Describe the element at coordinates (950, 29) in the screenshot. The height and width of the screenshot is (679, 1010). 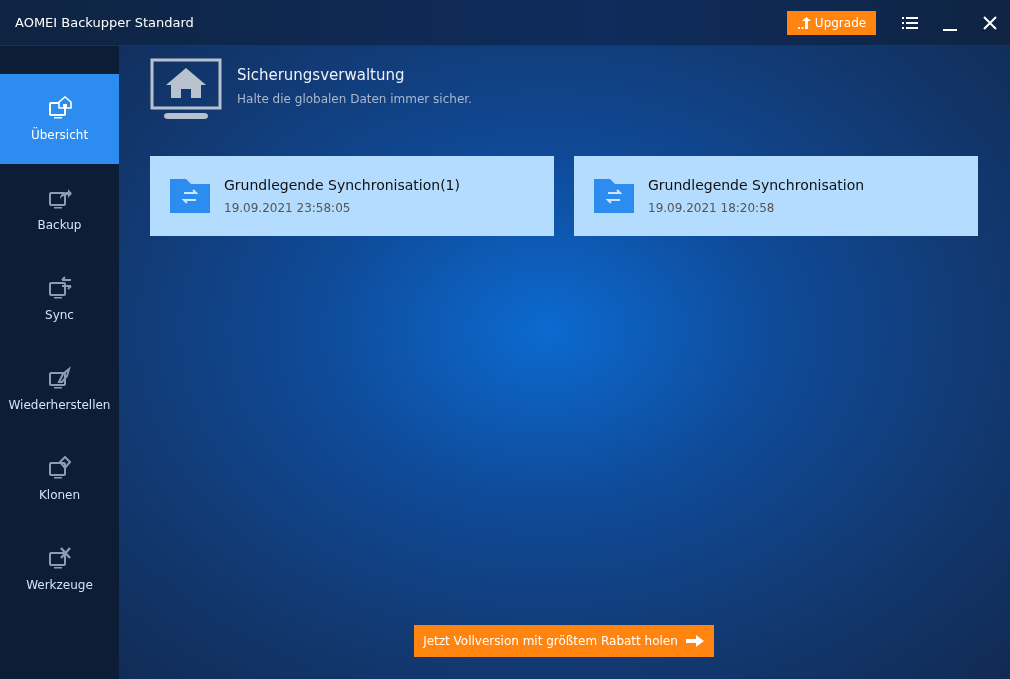
I see `minimize-icon` at that location.